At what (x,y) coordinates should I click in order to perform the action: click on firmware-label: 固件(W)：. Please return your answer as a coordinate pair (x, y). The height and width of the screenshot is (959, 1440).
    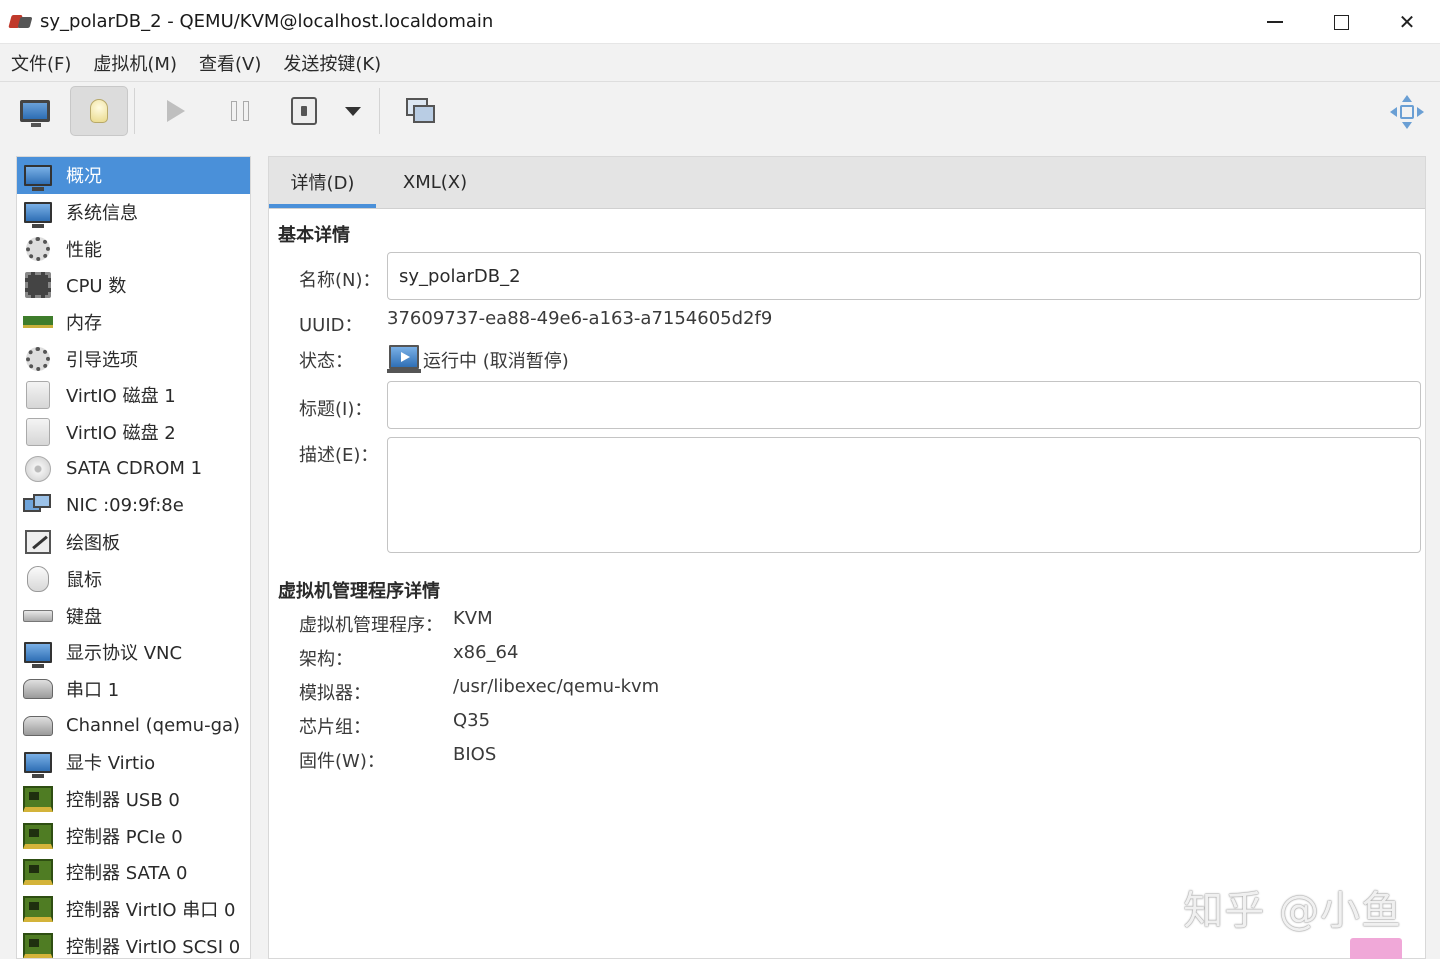
    Looking at the image, I should click on (342, 761).